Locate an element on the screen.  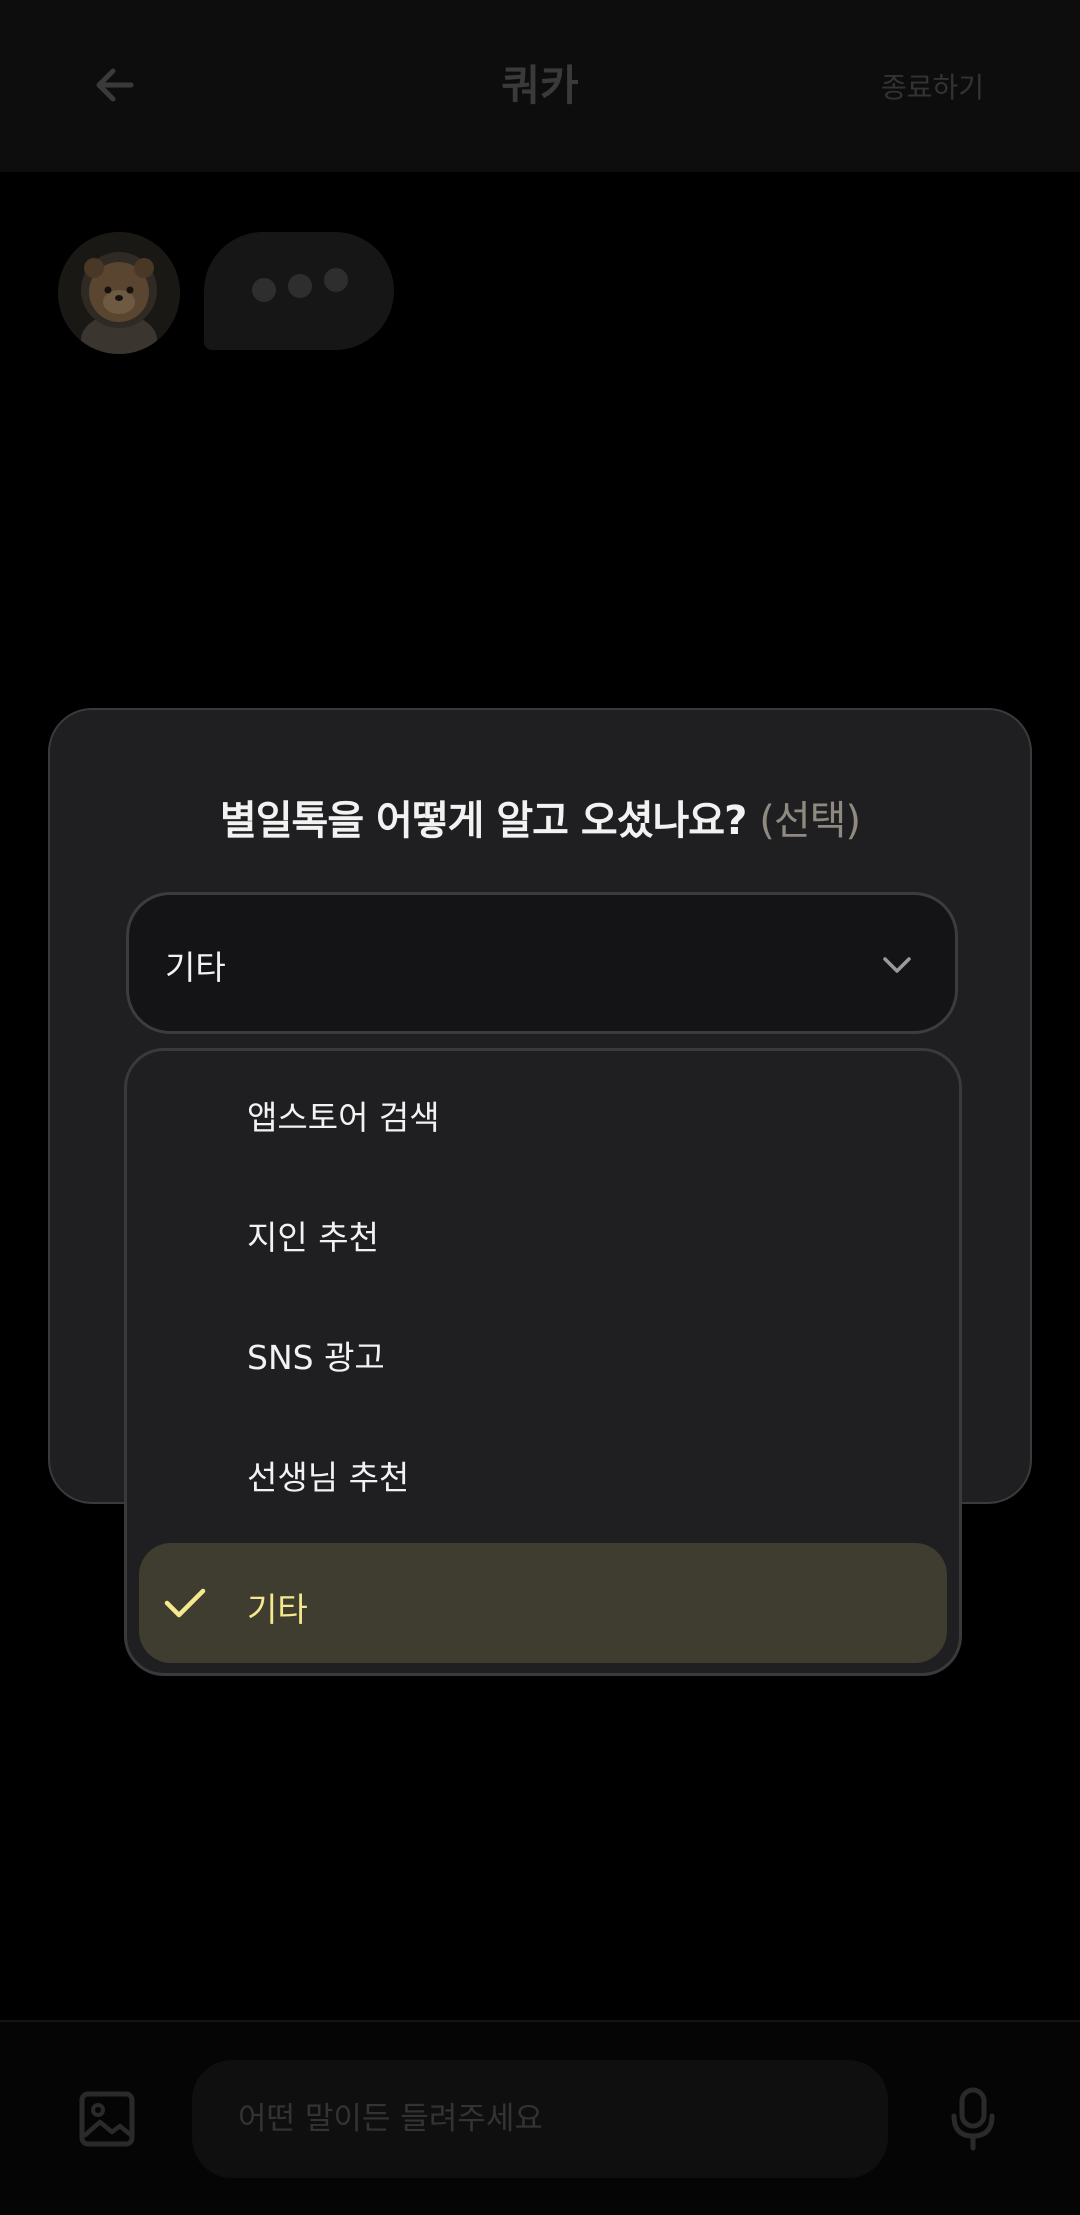
image-icon is located at coordinates (107, 2119).